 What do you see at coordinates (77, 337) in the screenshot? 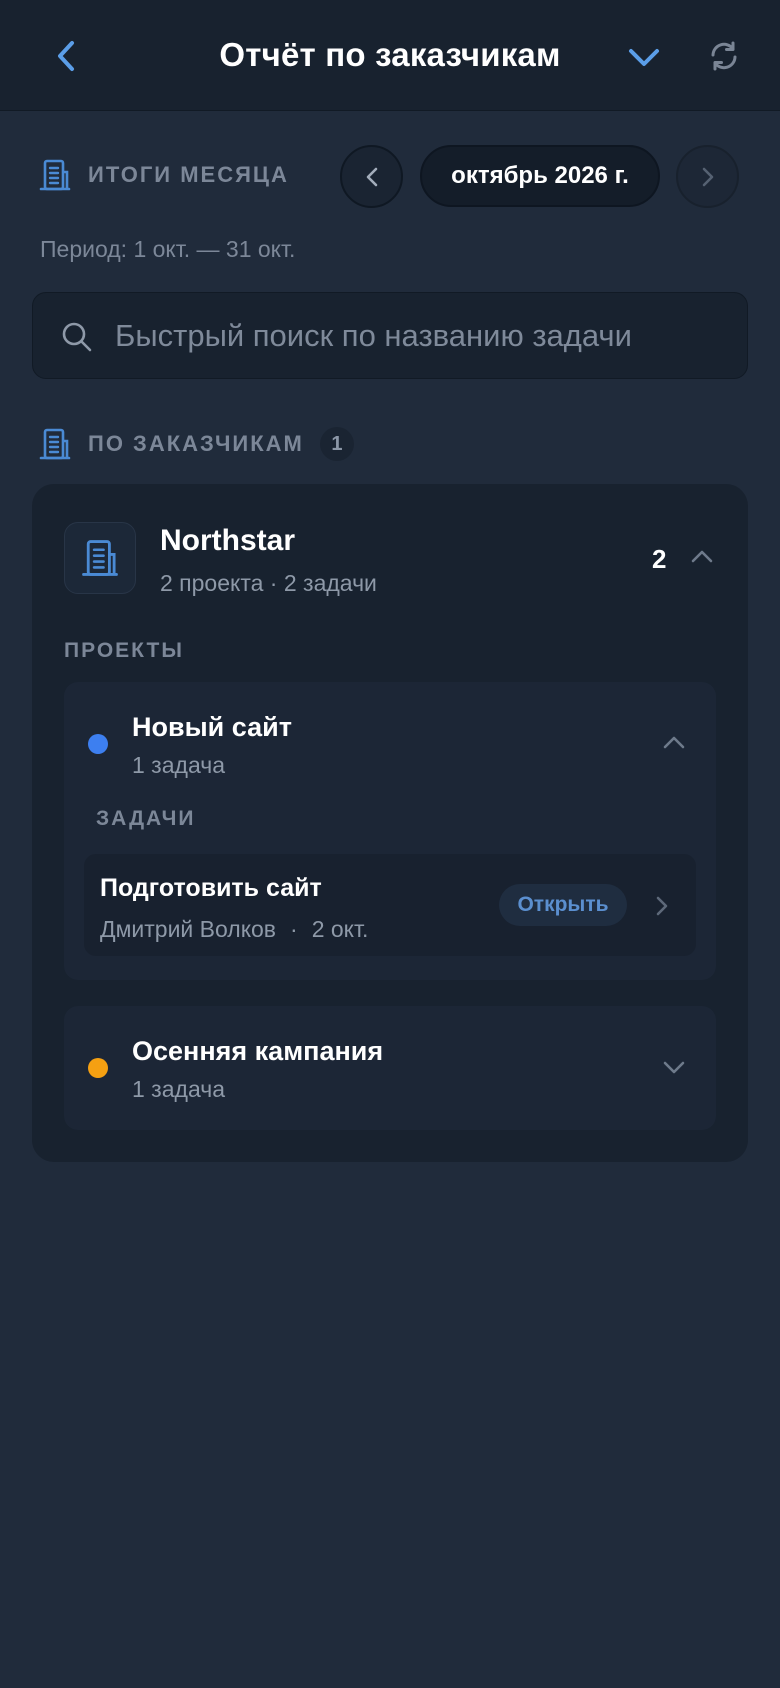
I see `search-icon` at bounding box center [77, 337].